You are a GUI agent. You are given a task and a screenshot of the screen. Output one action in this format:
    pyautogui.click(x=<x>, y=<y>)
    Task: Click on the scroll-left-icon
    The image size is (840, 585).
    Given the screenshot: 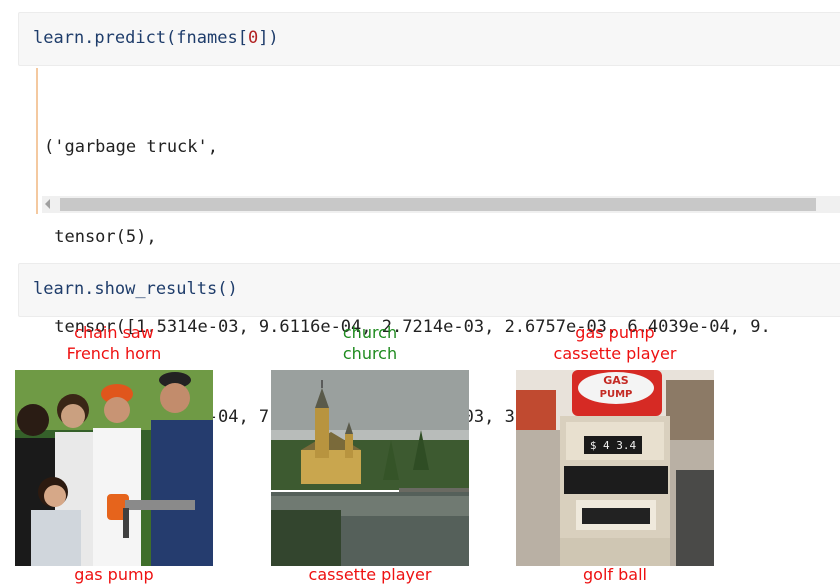 What is the action you would take?
    pyautogui.click(x=47, y=204)
    